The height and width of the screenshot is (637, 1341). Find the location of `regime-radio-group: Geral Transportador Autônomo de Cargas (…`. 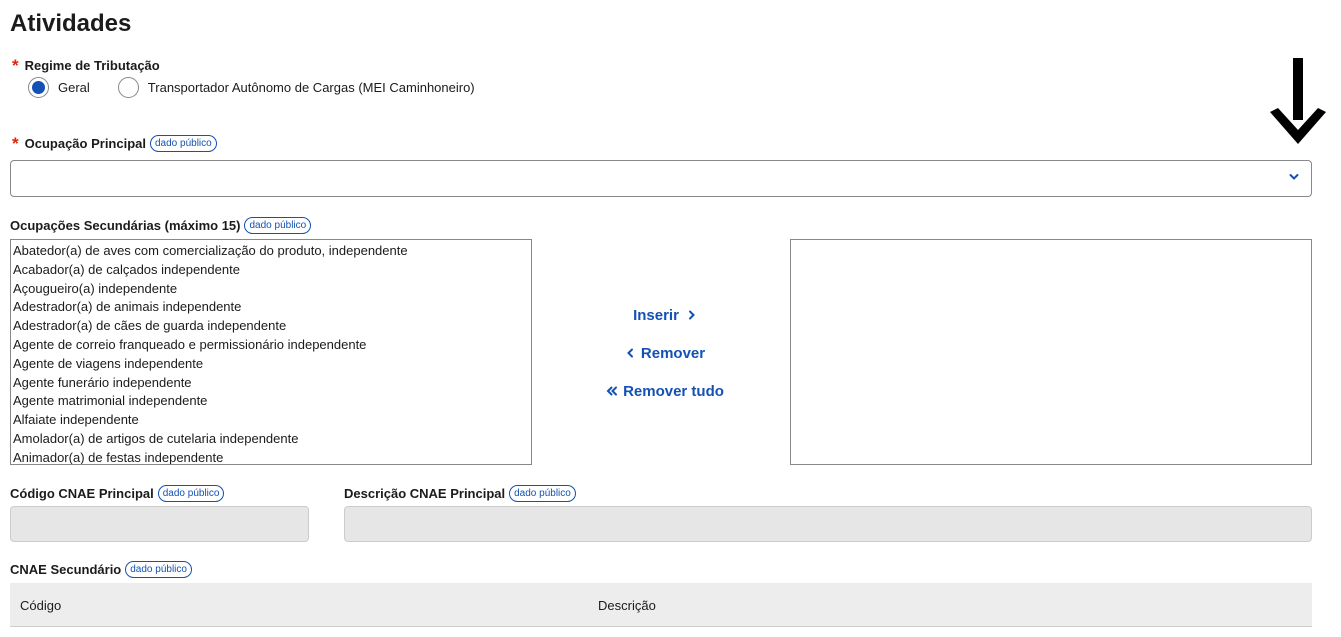

regime-radio-group: Geral Transportador Autônomo de Cargas (… is located at coordinates (265, 87).